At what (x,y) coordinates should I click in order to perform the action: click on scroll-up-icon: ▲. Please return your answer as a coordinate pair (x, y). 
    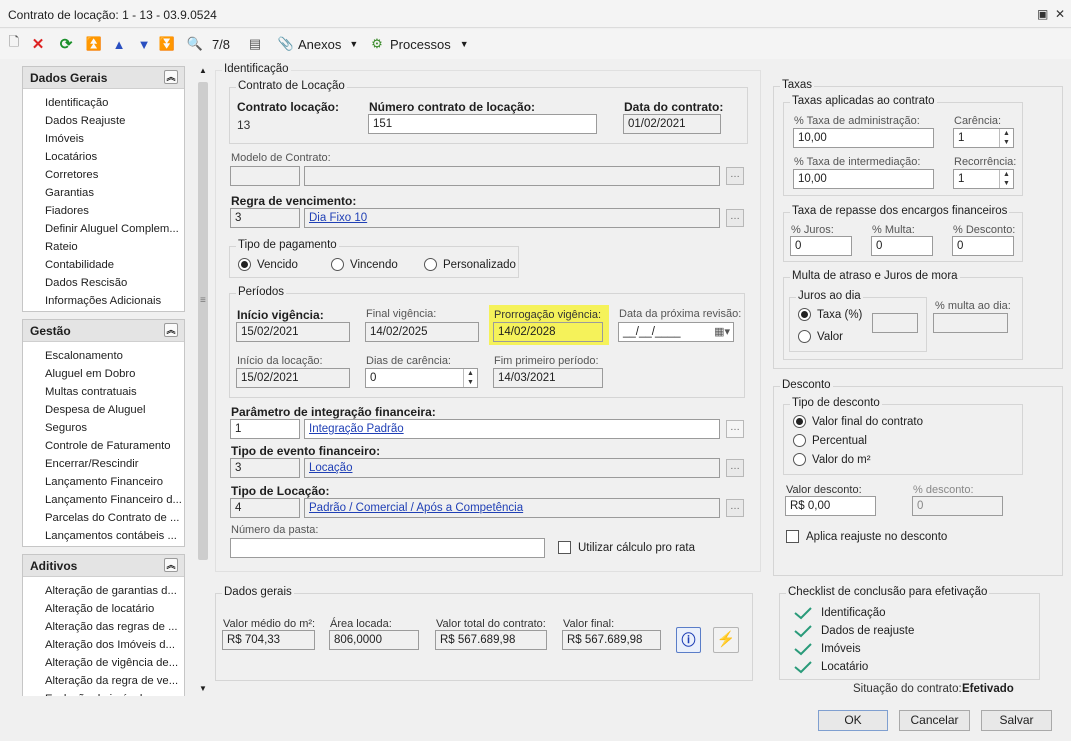
    Looking at the image, I should click on (203, 70).